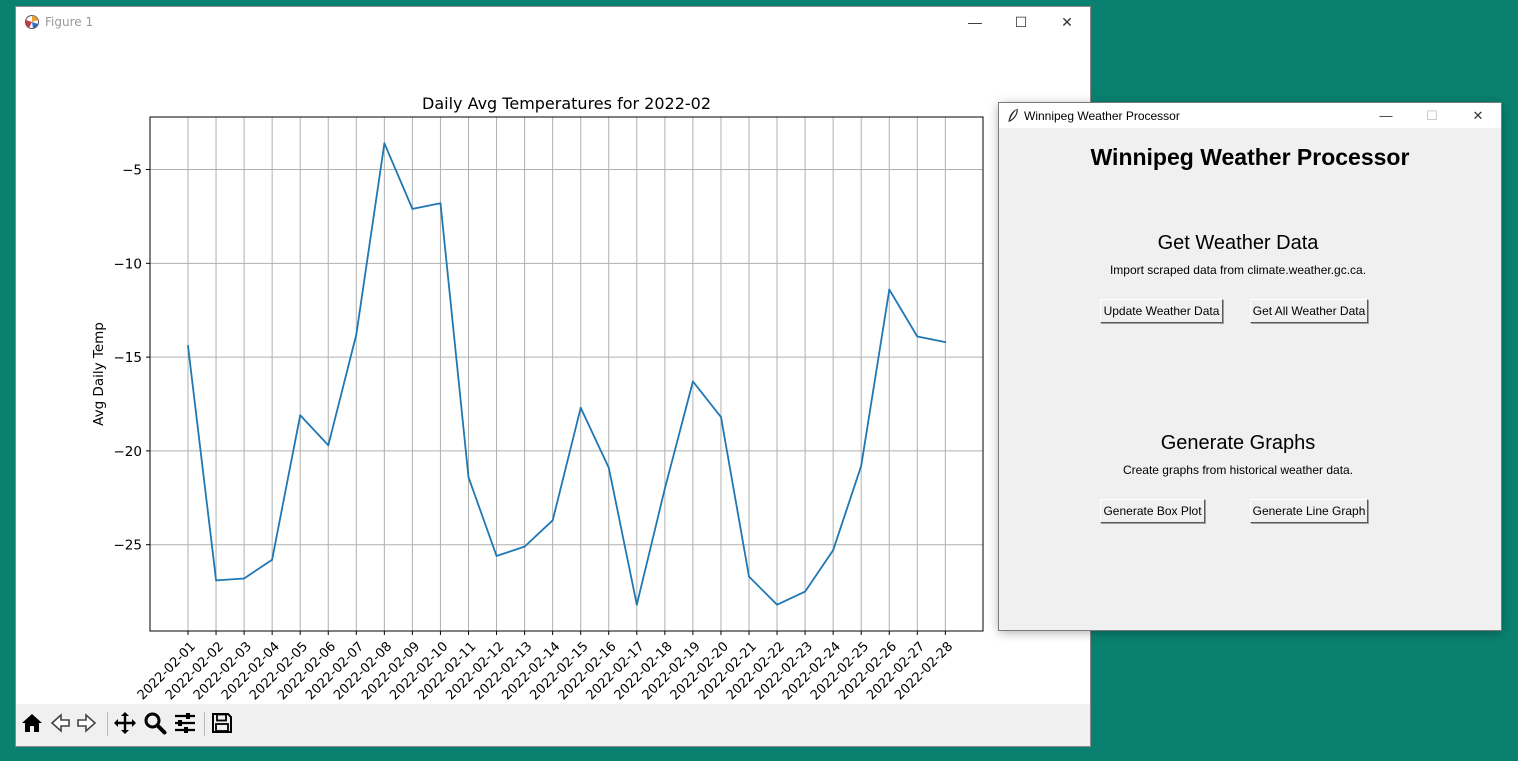  What do you see at coordinates (1250, 115) in the screenshot?
I see `app-titlebar: Winnipeg Weather Processor — ☐ ✕` at bounding box center [1250, 115].